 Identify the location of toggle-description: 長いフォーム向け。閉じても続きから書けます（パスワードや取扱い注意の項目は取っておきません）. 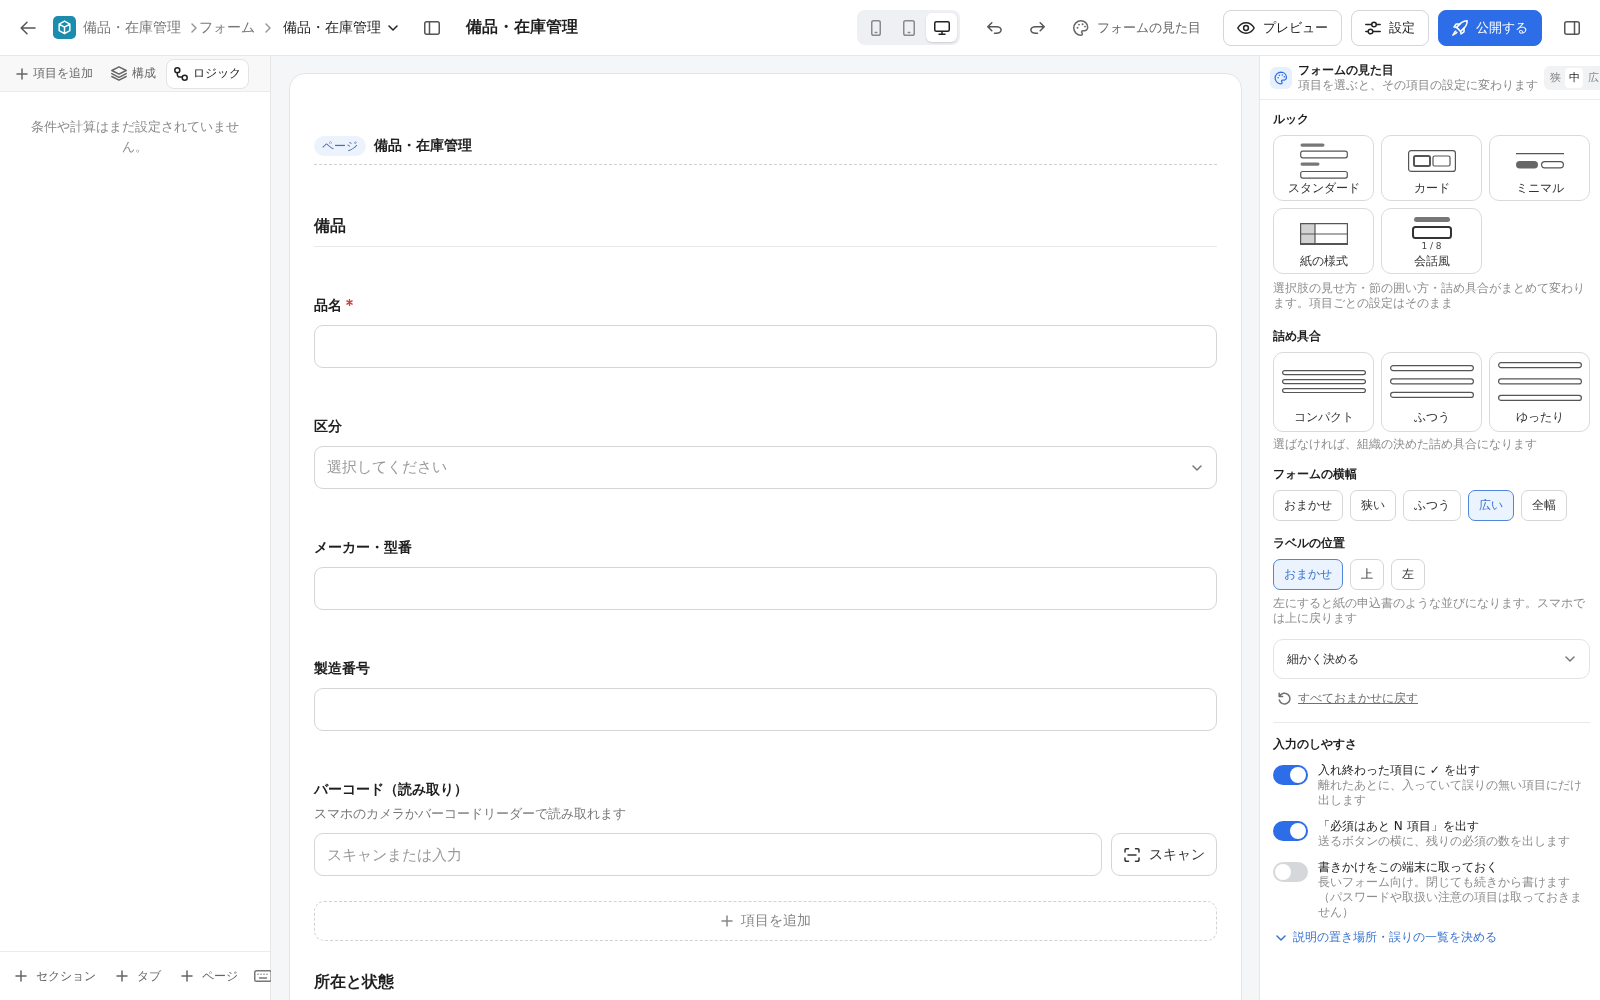
(1450, 897).